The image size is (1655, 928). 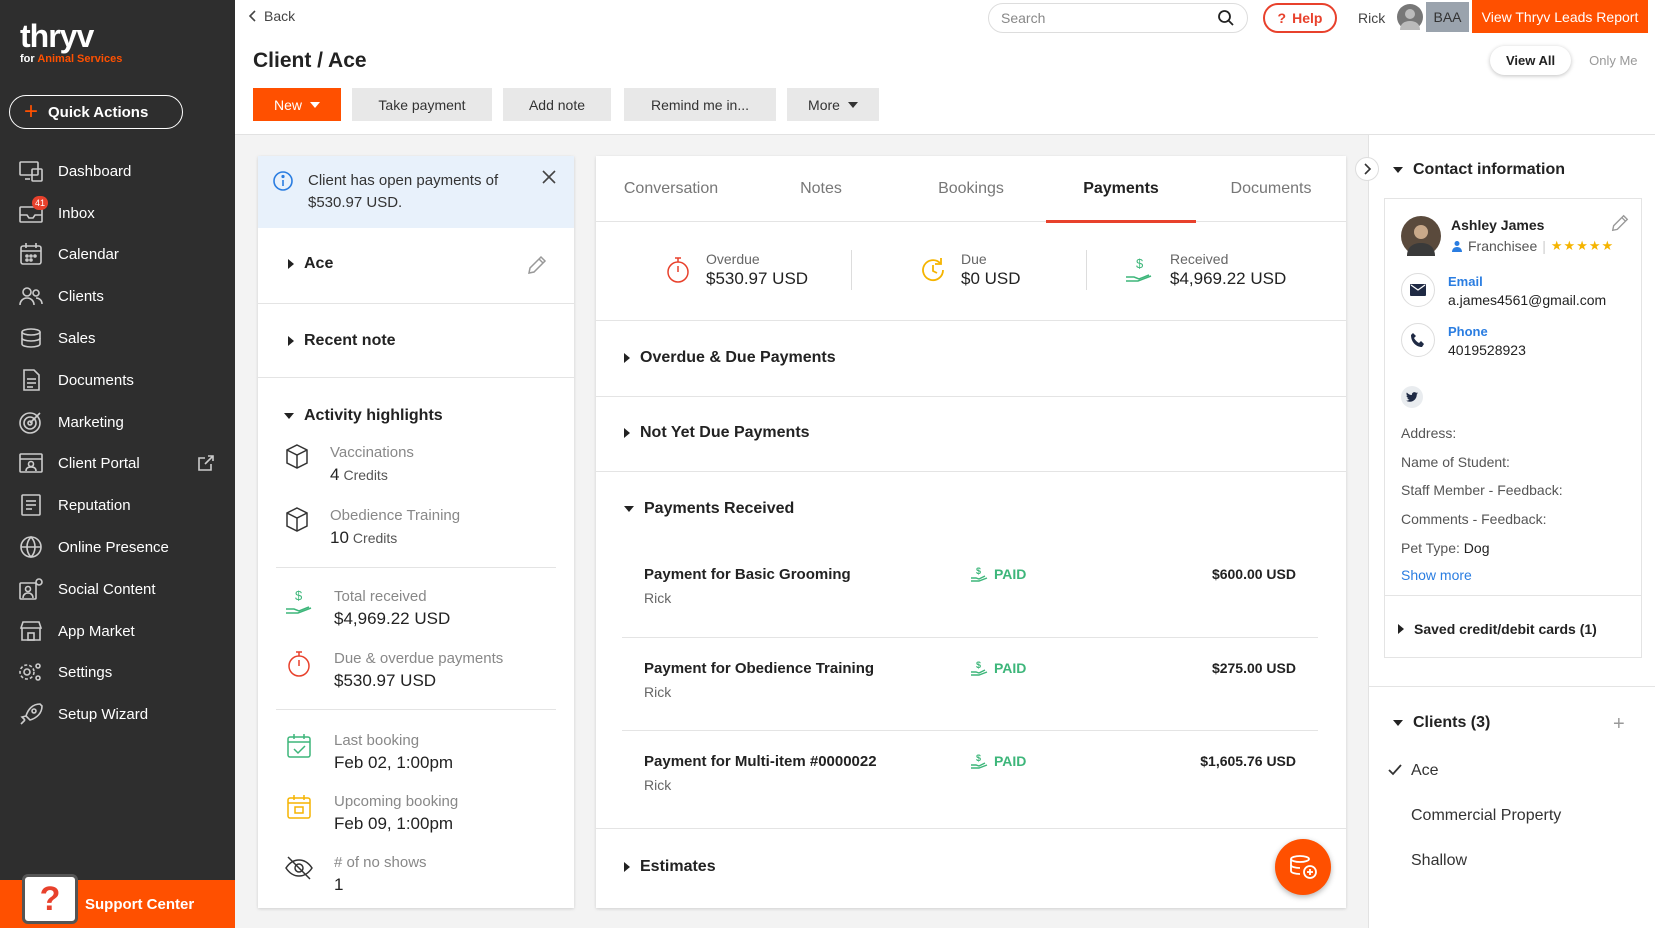 I want to click on client-list-item: Commercial Property, so click(x=1486, y=816).